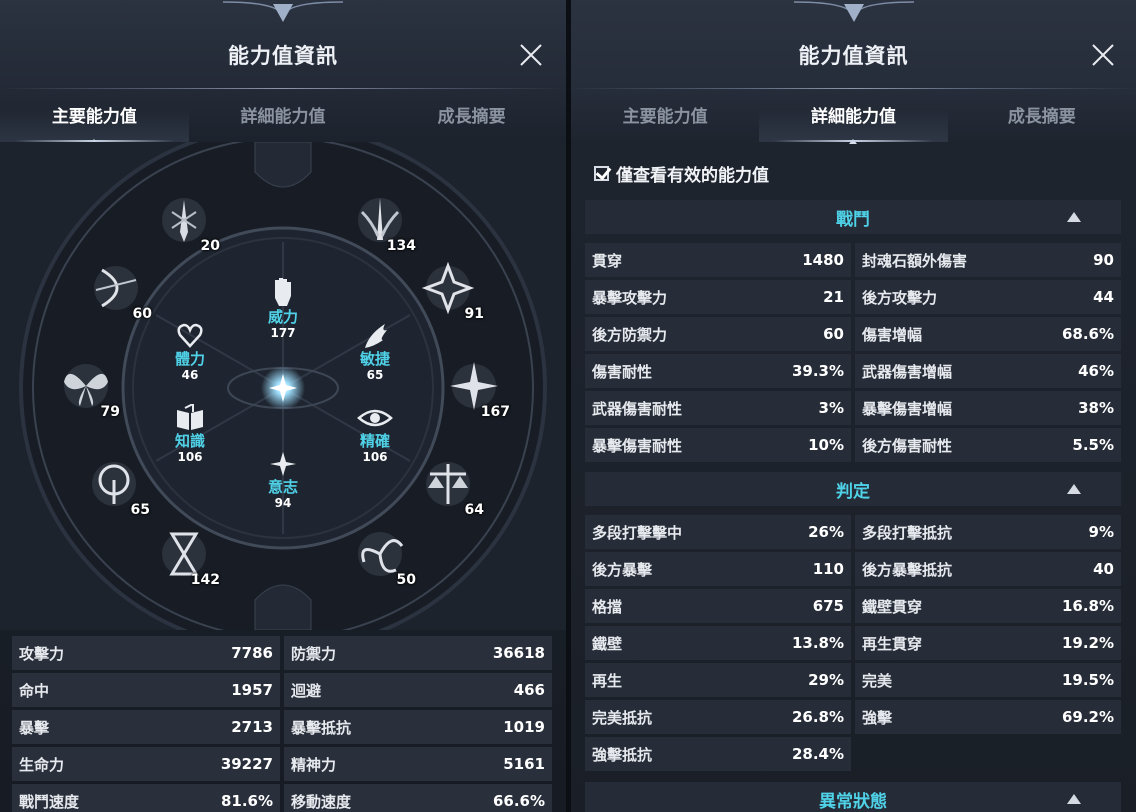 The width and height of the screenshot is (1136, 812). Describe the element at coordinates (607, 680) in the screenshot. I see `stat-name: 再生` at that location.